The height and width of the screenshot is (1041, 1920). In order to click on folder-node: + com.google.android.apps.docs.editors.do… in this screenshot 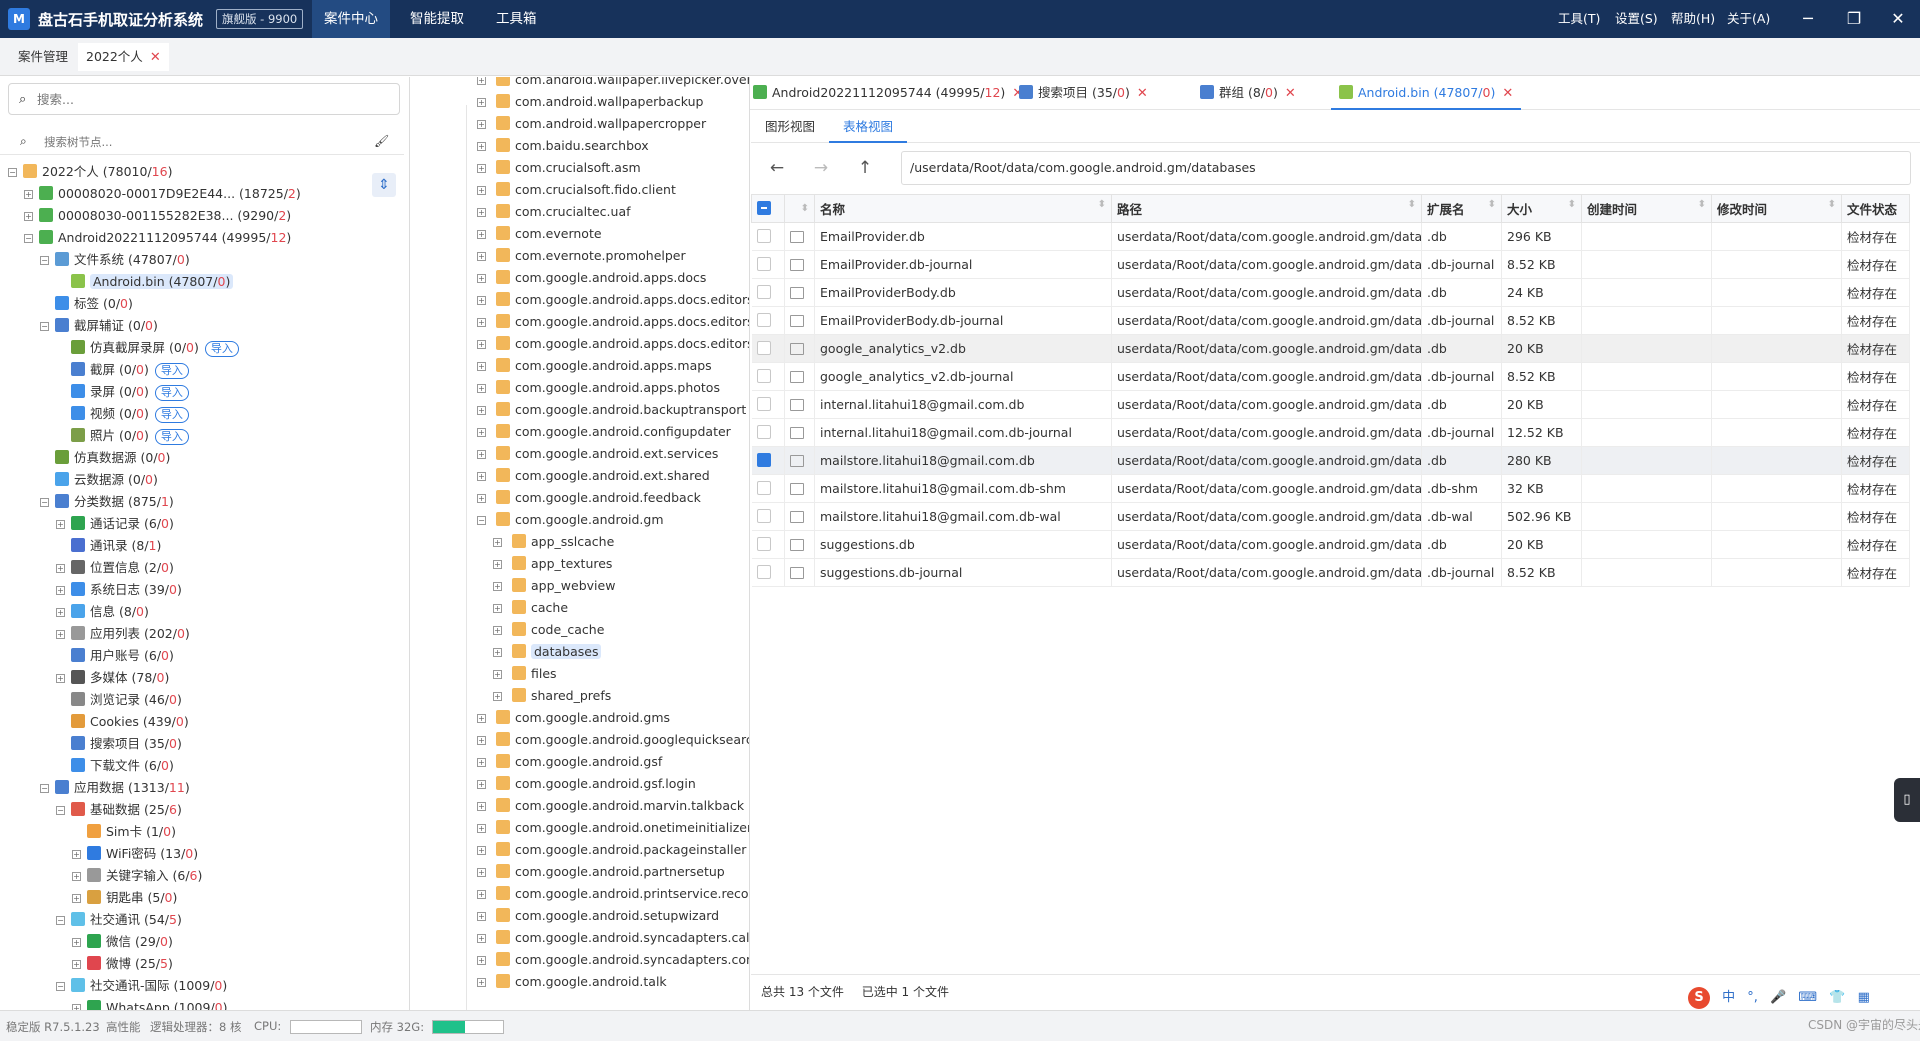, I will do `click(613, 300)`.